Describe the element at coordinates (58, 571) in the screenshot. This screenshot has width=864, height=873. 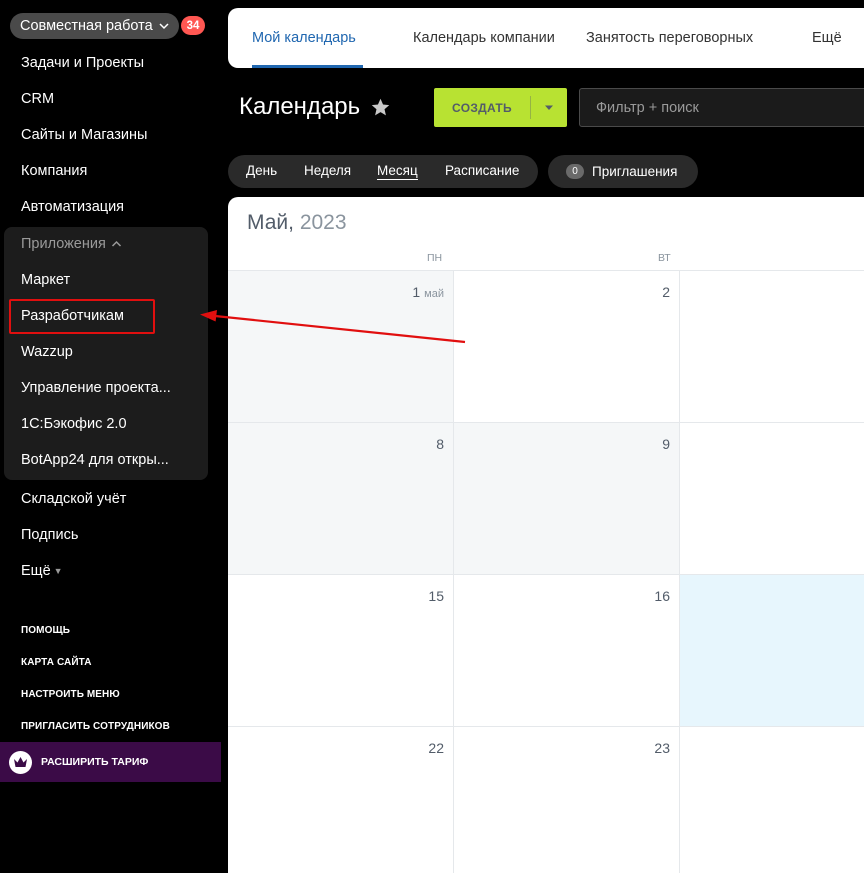
I see `caret-down-icon: ▼` at that location.